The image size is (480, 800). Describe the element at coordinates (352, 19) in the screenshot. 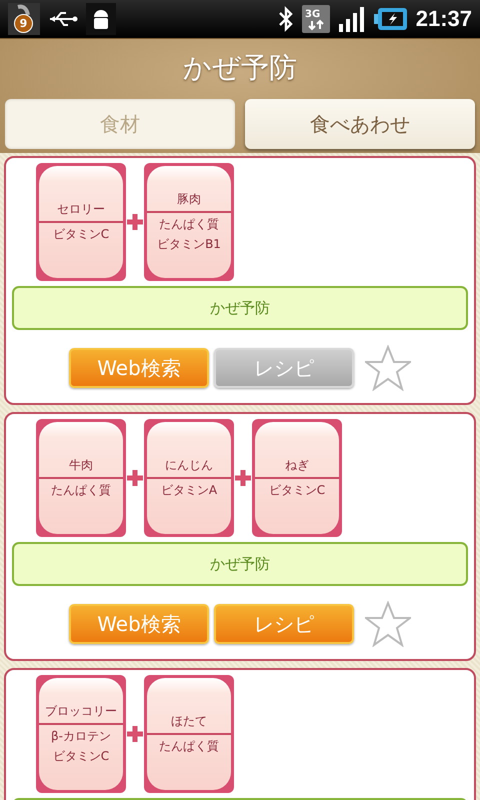

I see `signal-icon` at that location.